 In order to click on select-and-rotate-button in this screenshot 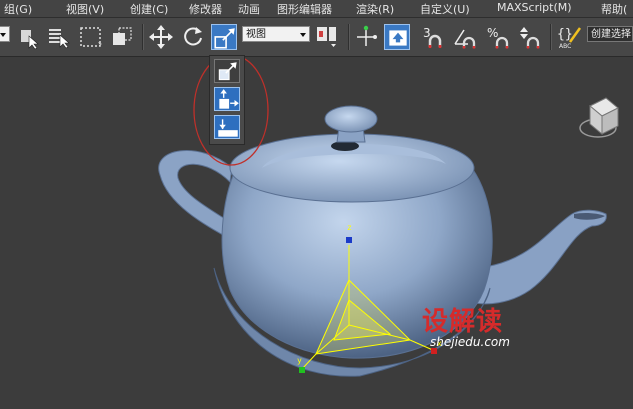, I will do `click(193, 37)`.